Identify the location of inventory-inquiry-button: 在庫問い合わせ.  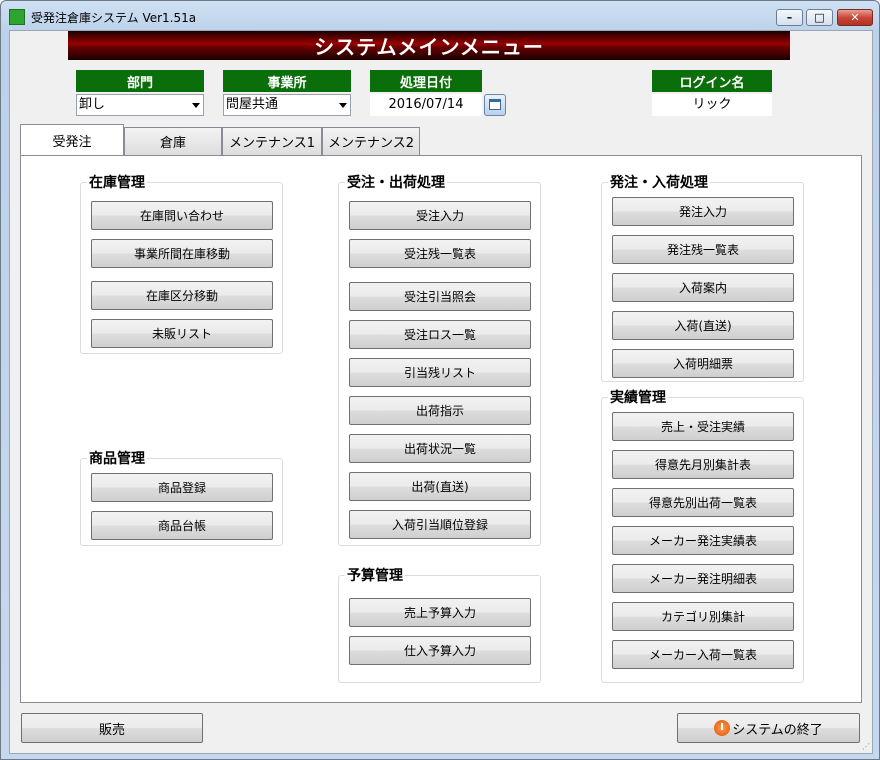
(182, 215).